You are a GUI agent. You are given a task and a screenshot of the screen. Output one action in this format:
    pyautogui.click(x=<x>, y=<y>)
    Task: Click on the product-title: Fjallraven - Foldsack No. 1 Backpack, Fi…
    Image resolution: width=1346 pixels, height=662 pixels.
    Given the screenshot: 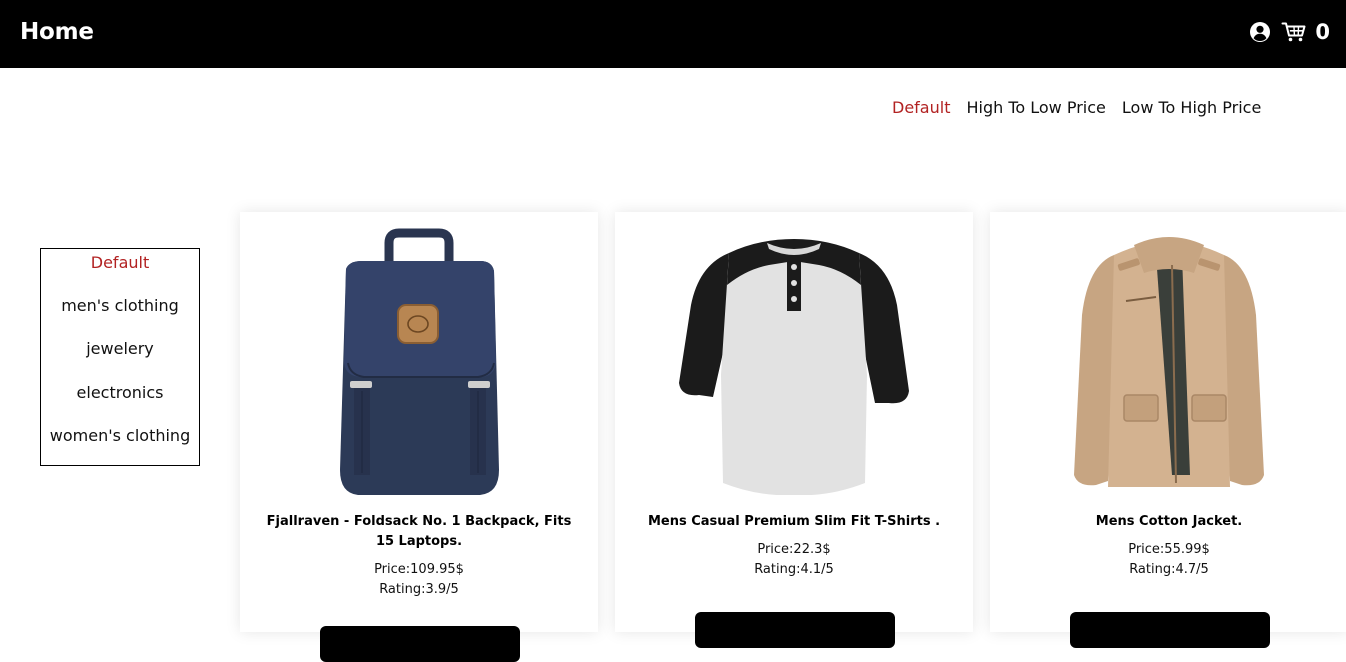 What is the action you would take?
    pyautogui.click(x=419, y=532)
    